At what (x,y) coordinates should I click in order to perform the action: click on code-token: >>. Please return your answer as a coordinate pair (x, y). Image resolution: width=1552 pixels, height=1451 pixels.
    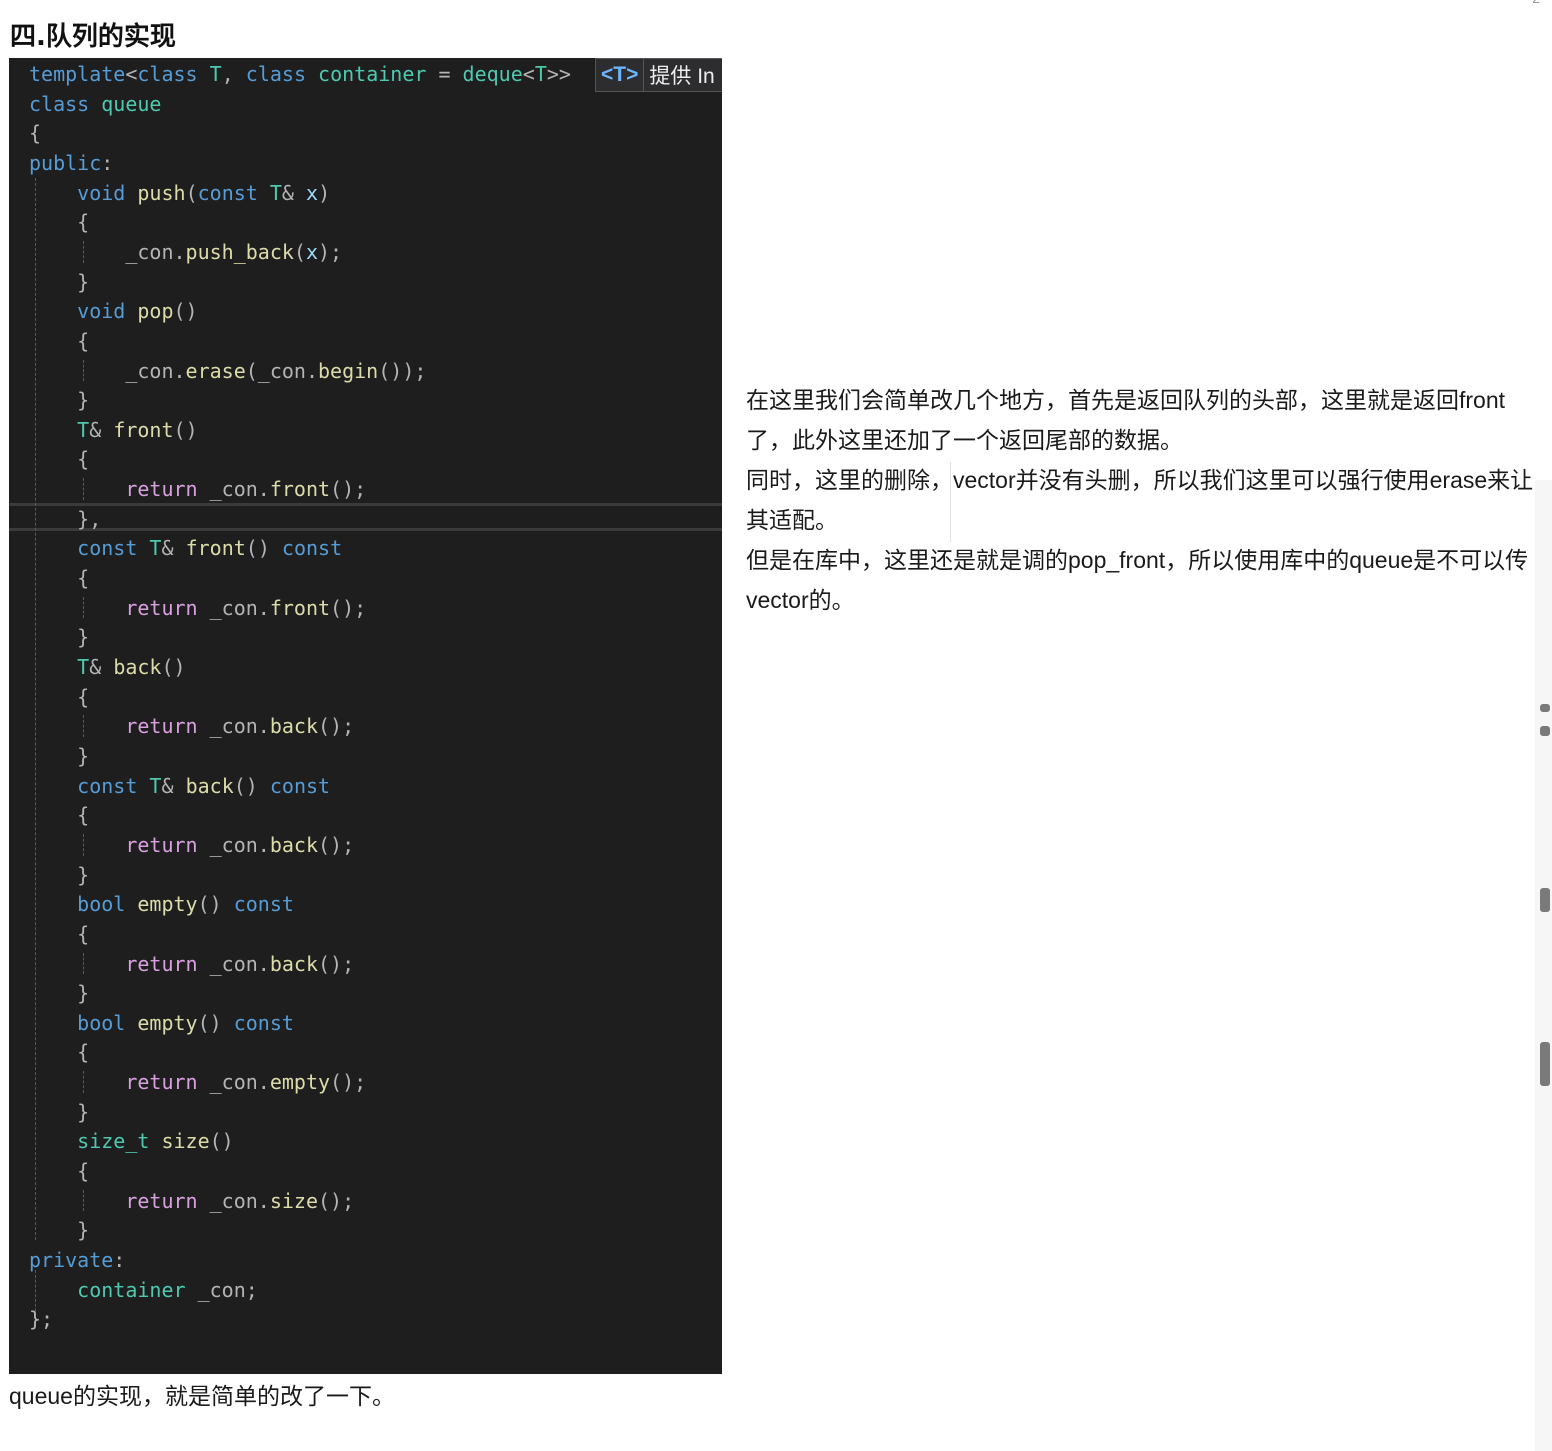
    Looking at the image, I should click on (558, 74).